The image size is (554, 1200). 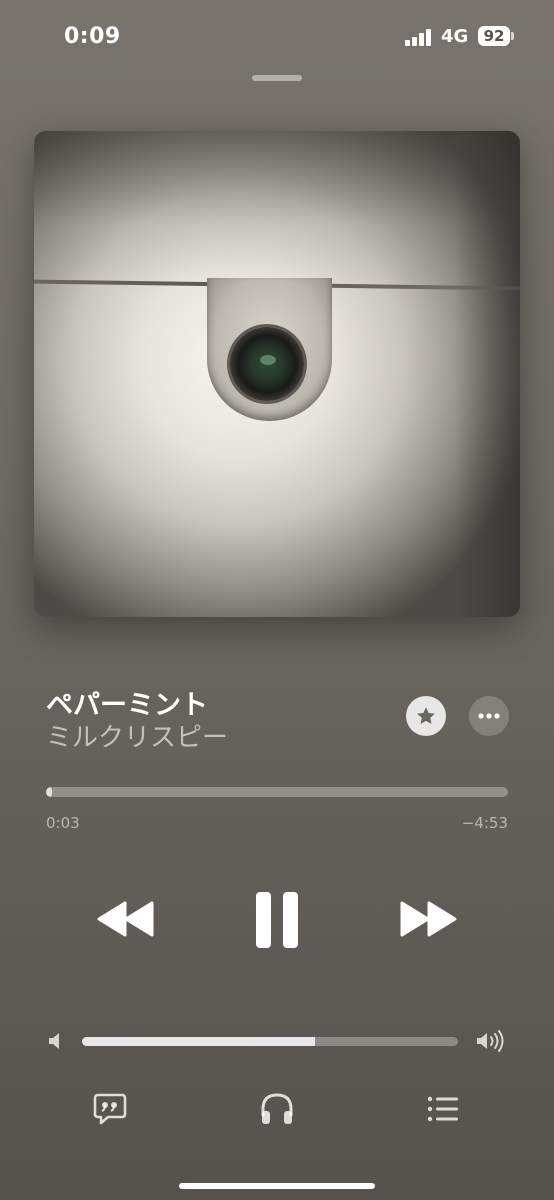 I want to click on playback-progress-fill, so click(x=49, y=792).